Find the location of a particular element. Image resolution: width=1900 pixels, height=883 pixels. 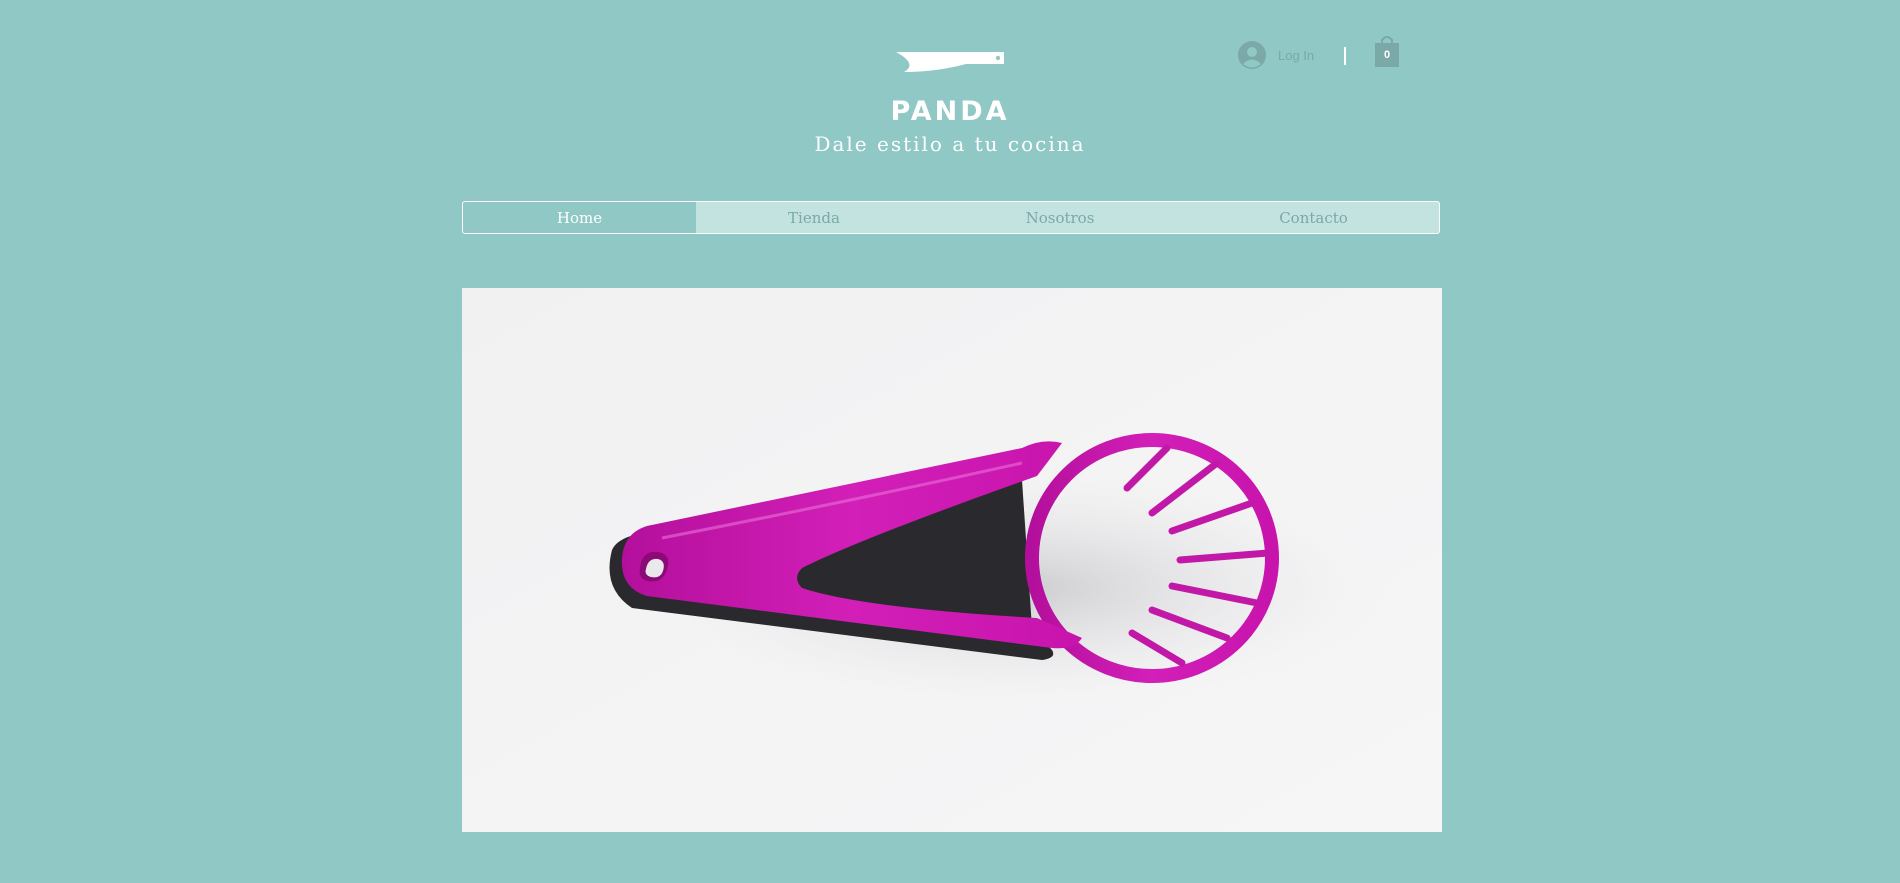

site-tagline: Dale estilo a tu cocina is located at coordinates (950, 144).